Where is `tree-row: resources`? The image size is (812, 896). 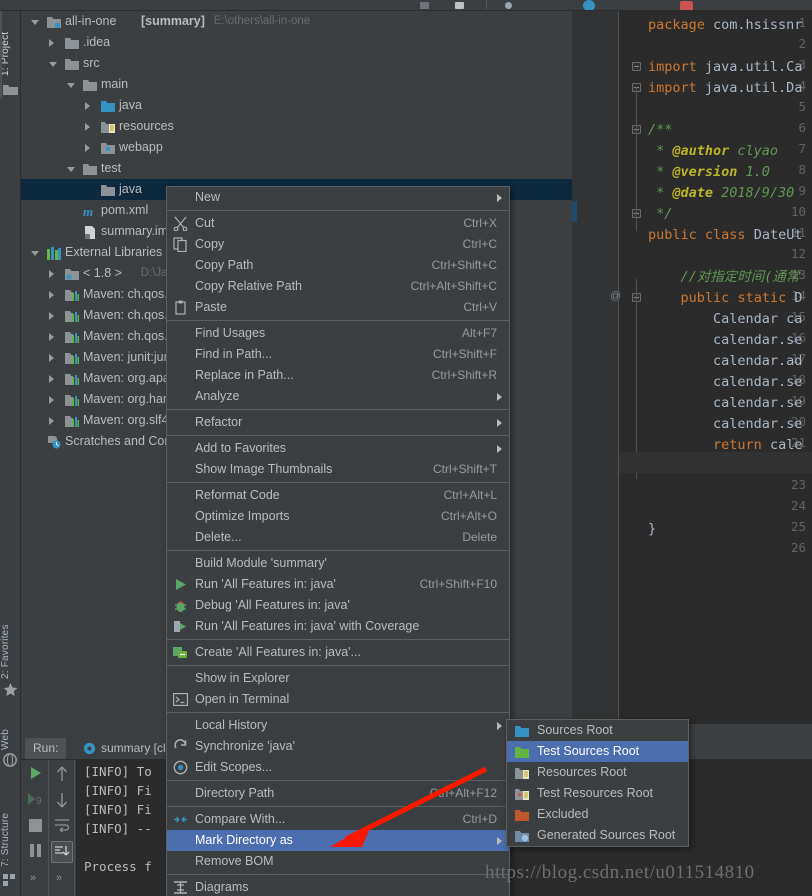
tree-row: resources is located at coordinates (296, 126).